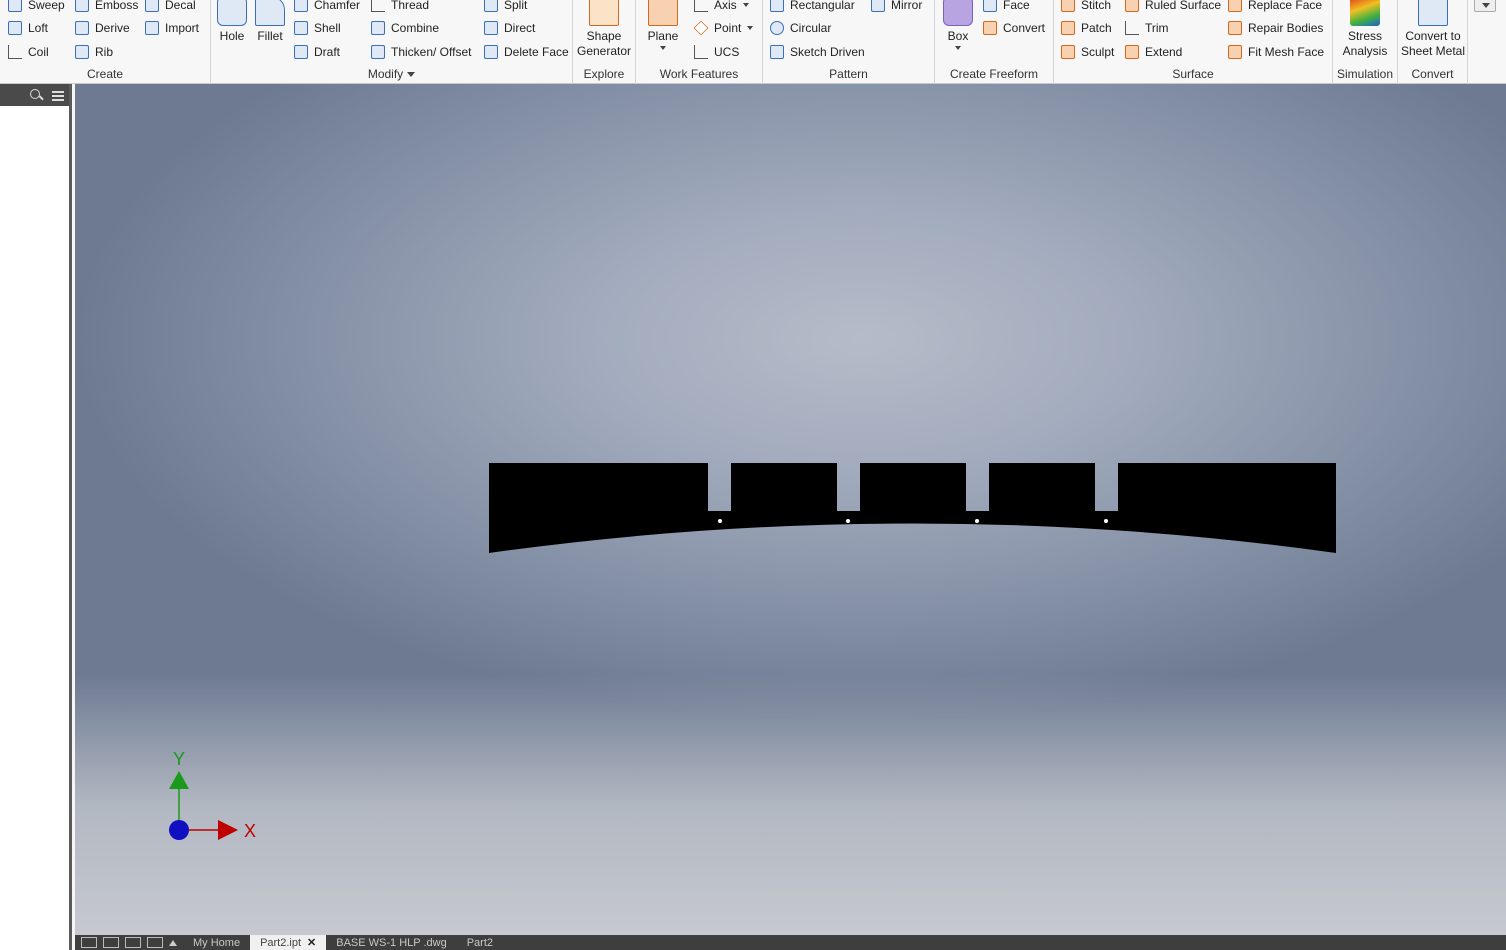  What do you see at coordinates (105, 74) in the screenshot?
I see `panel-title-create: Create` at bounding box center [105, 74].